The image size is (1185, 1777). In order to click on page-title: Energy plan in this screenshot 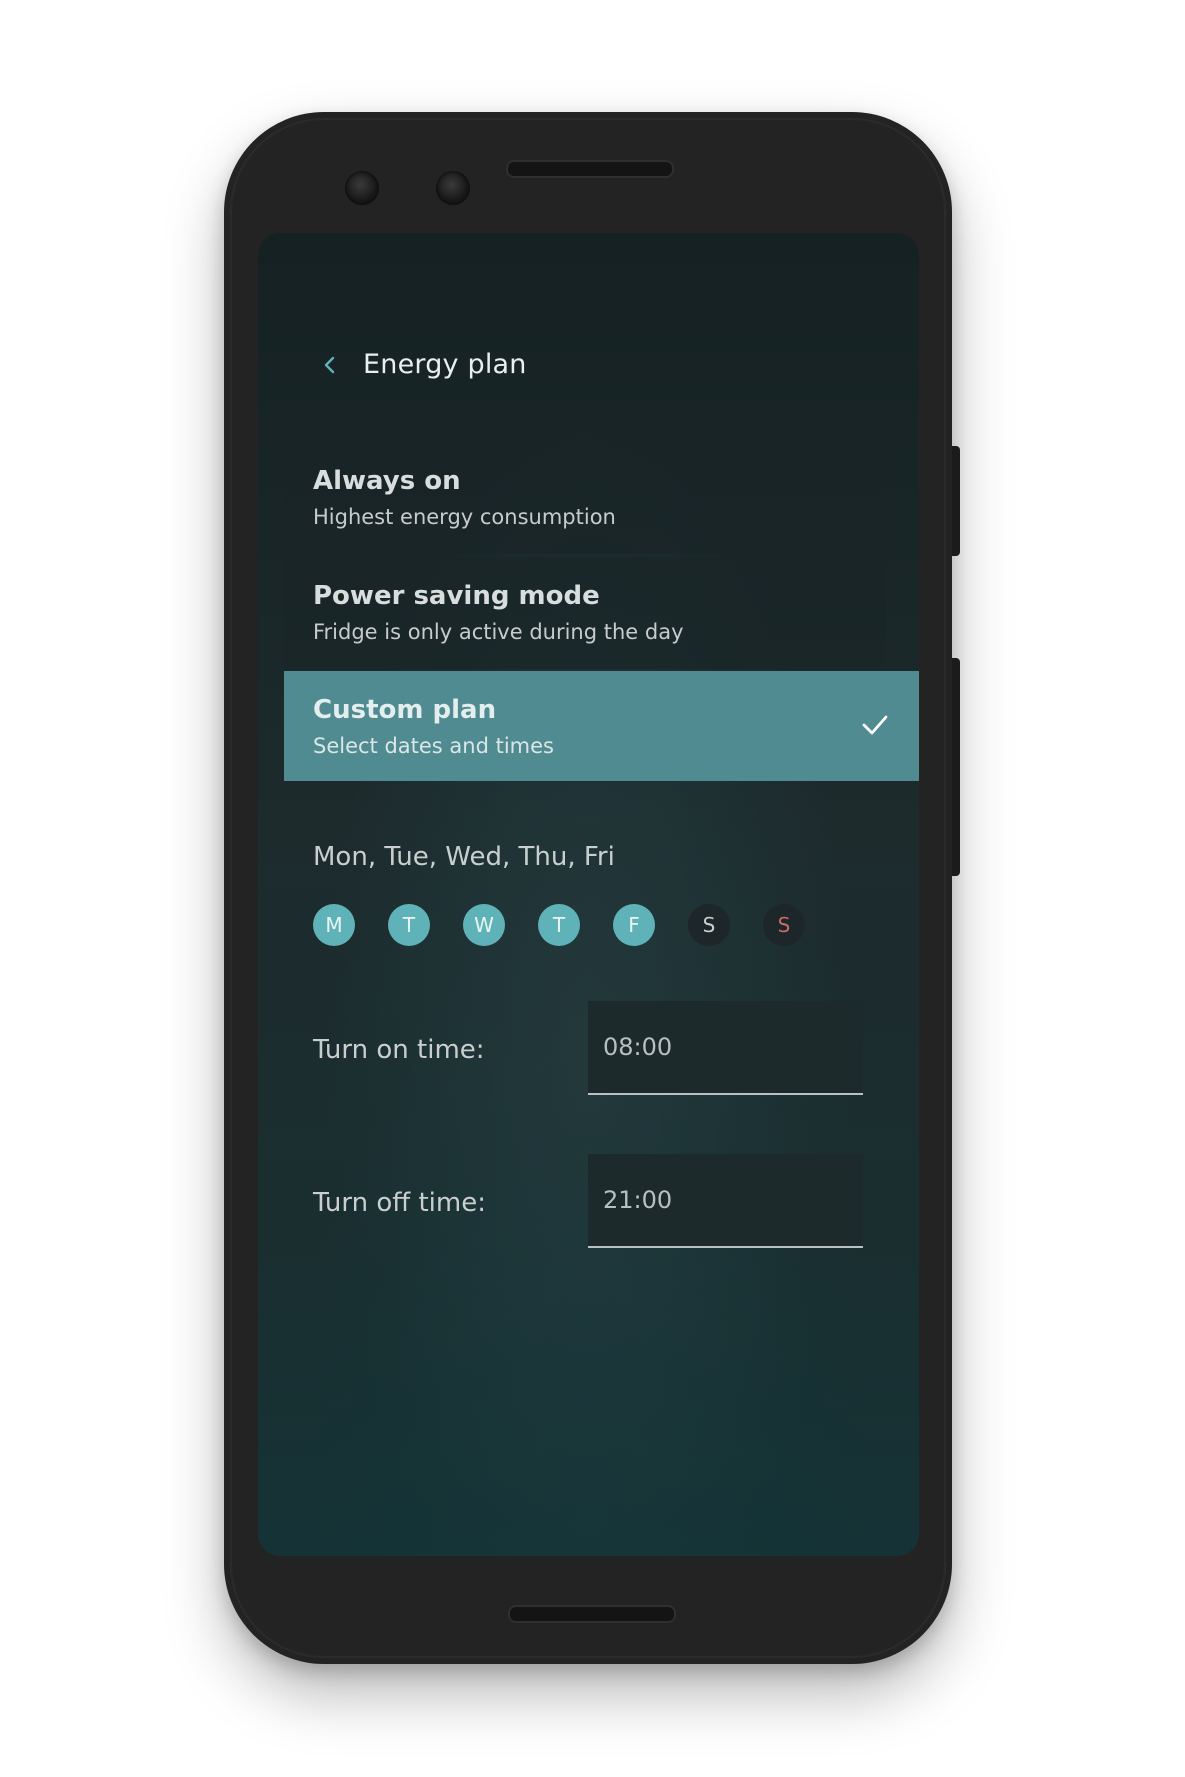, I will do `click(445, 364)`.